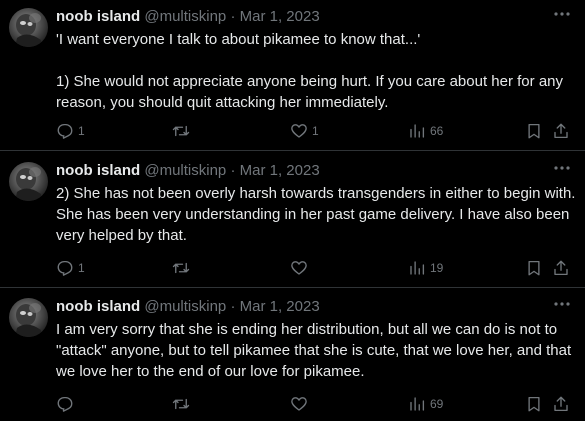 The height and width of the screenshot is (421, 585). Describe the element at coordinates (437, 404) in the screenshot. I see `views-count: 69` at that location.